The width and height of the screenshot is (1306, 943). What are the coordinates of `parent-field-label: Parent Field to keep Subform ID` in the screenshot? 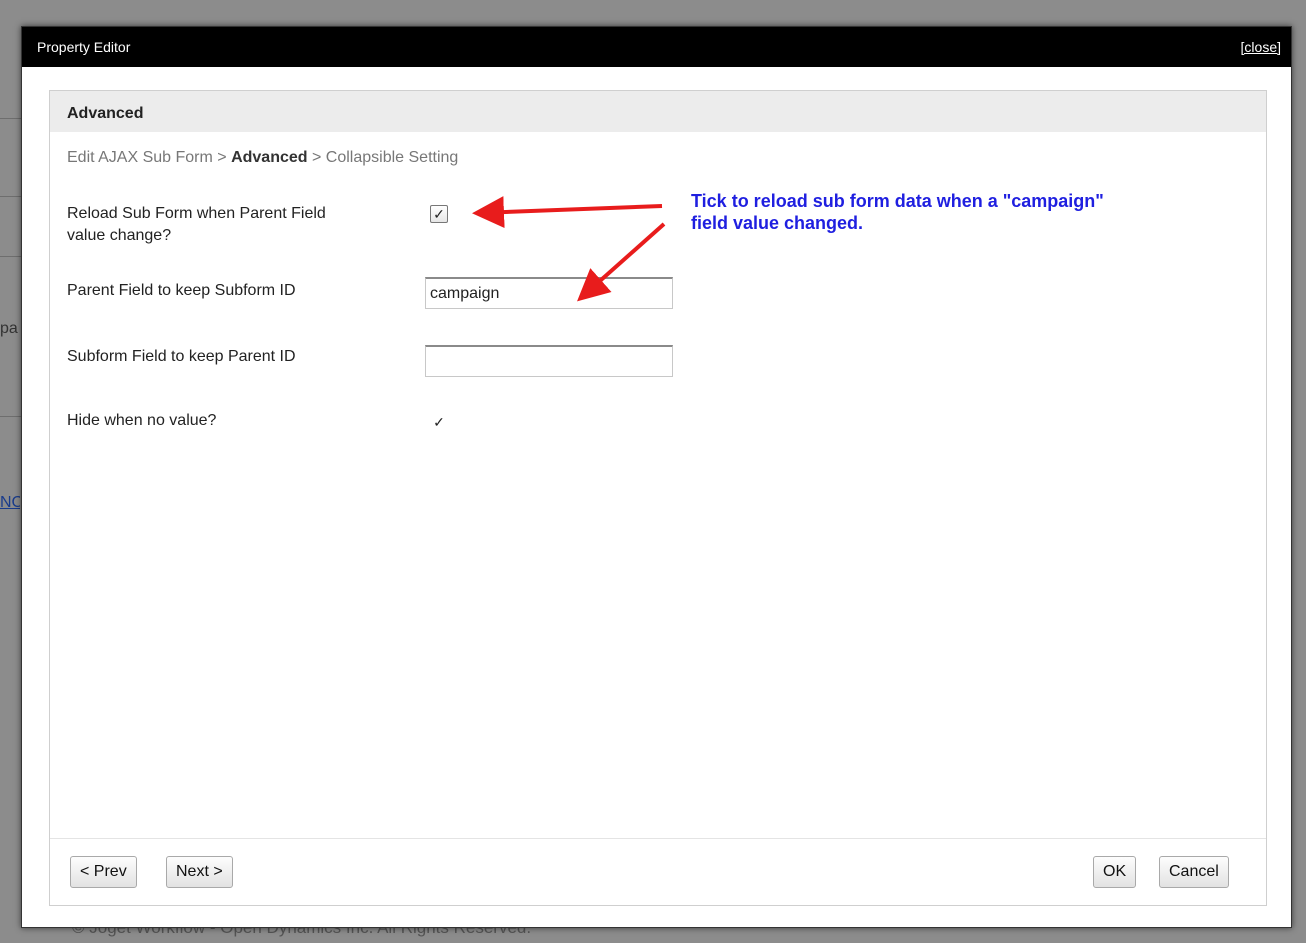 It's located at (181, 290).